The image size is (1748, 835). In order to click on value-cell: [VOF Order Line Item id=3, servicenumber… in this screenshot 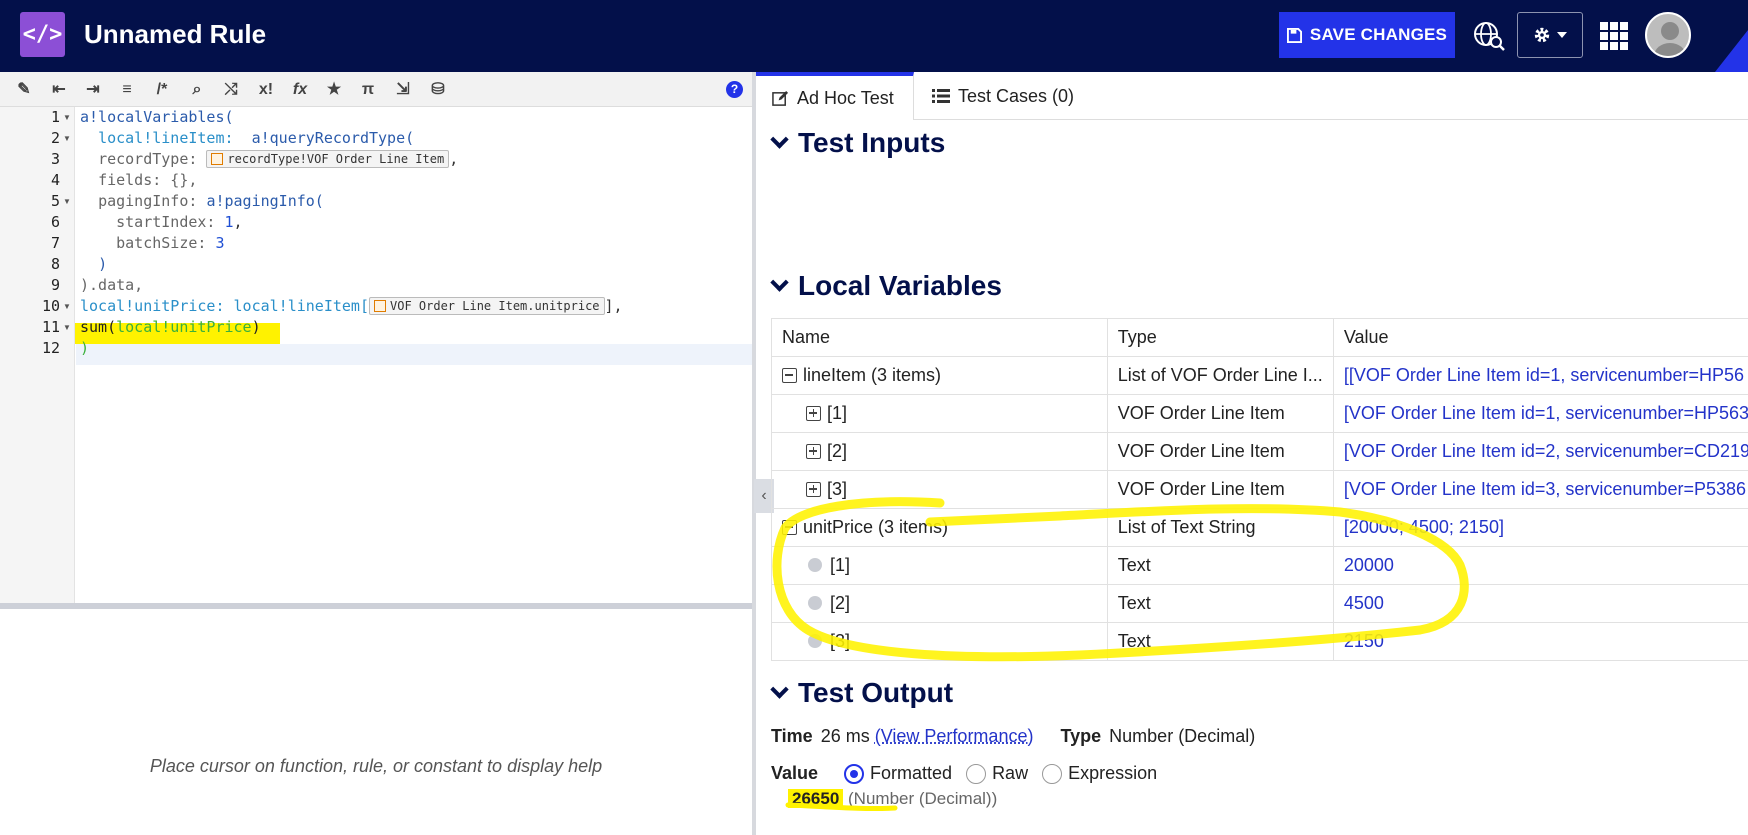, I will do `click(1540, 489)`.